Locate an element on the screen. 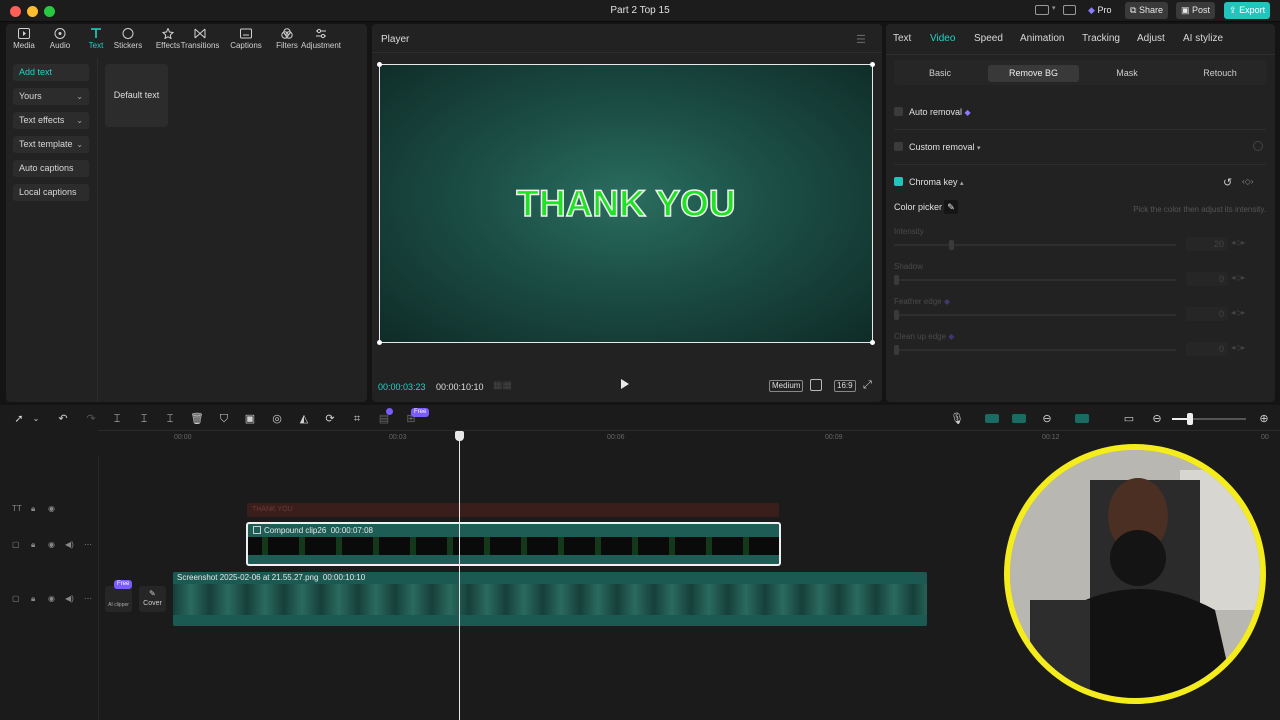 Image resolution: width=1280 pixels, height=720 pixels. nav-add-text: Add text is located at coordinates (51, 72).